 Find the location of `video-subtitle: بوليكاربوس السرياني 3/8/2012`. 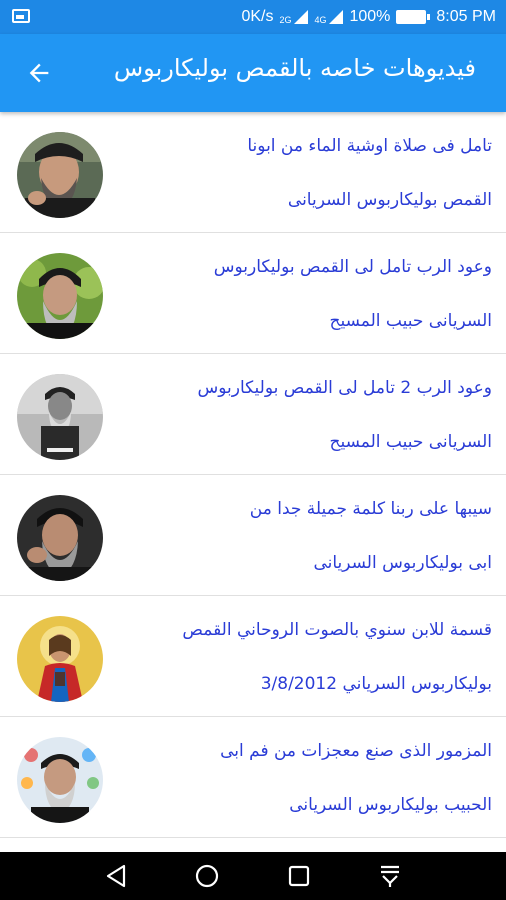

video-subtitle: بوليكاربوس السرياني 3/8/2012 is located at coordinates (376, 684).